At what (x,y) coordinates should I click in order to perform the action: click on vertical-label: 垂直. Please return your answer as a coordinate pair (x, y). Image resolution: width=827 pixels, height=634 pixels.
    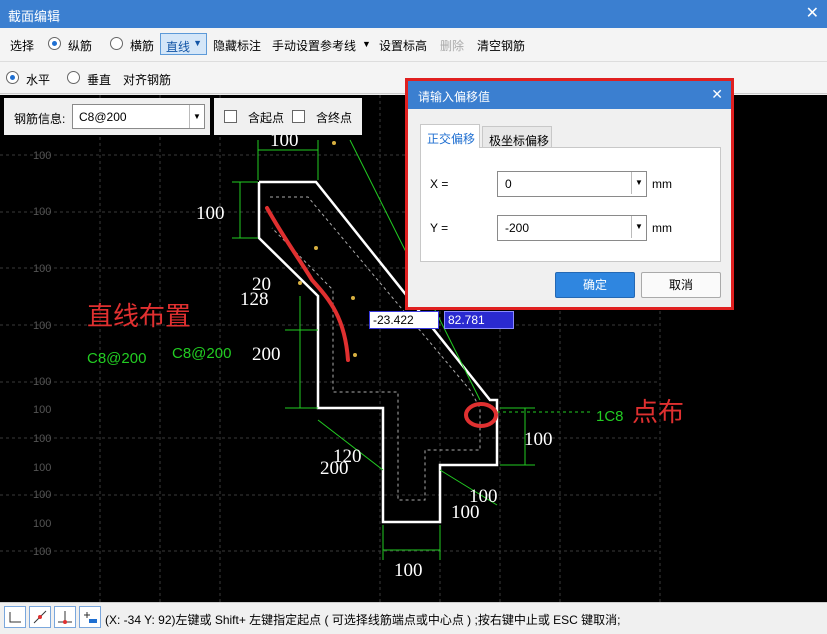
    Looking at the image, I should click on (99, 79).